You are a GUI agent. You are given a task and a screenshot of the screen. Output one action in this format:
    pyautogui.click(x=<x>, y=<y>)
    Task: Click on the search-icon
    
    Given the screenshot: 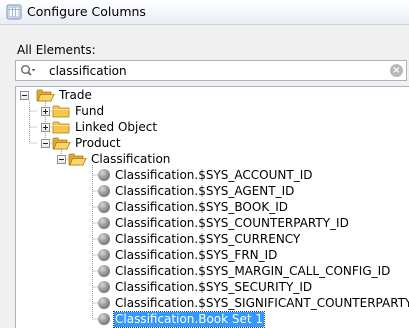 What is the action you would take?
    pyautogui.click(x=28, y=71)
    